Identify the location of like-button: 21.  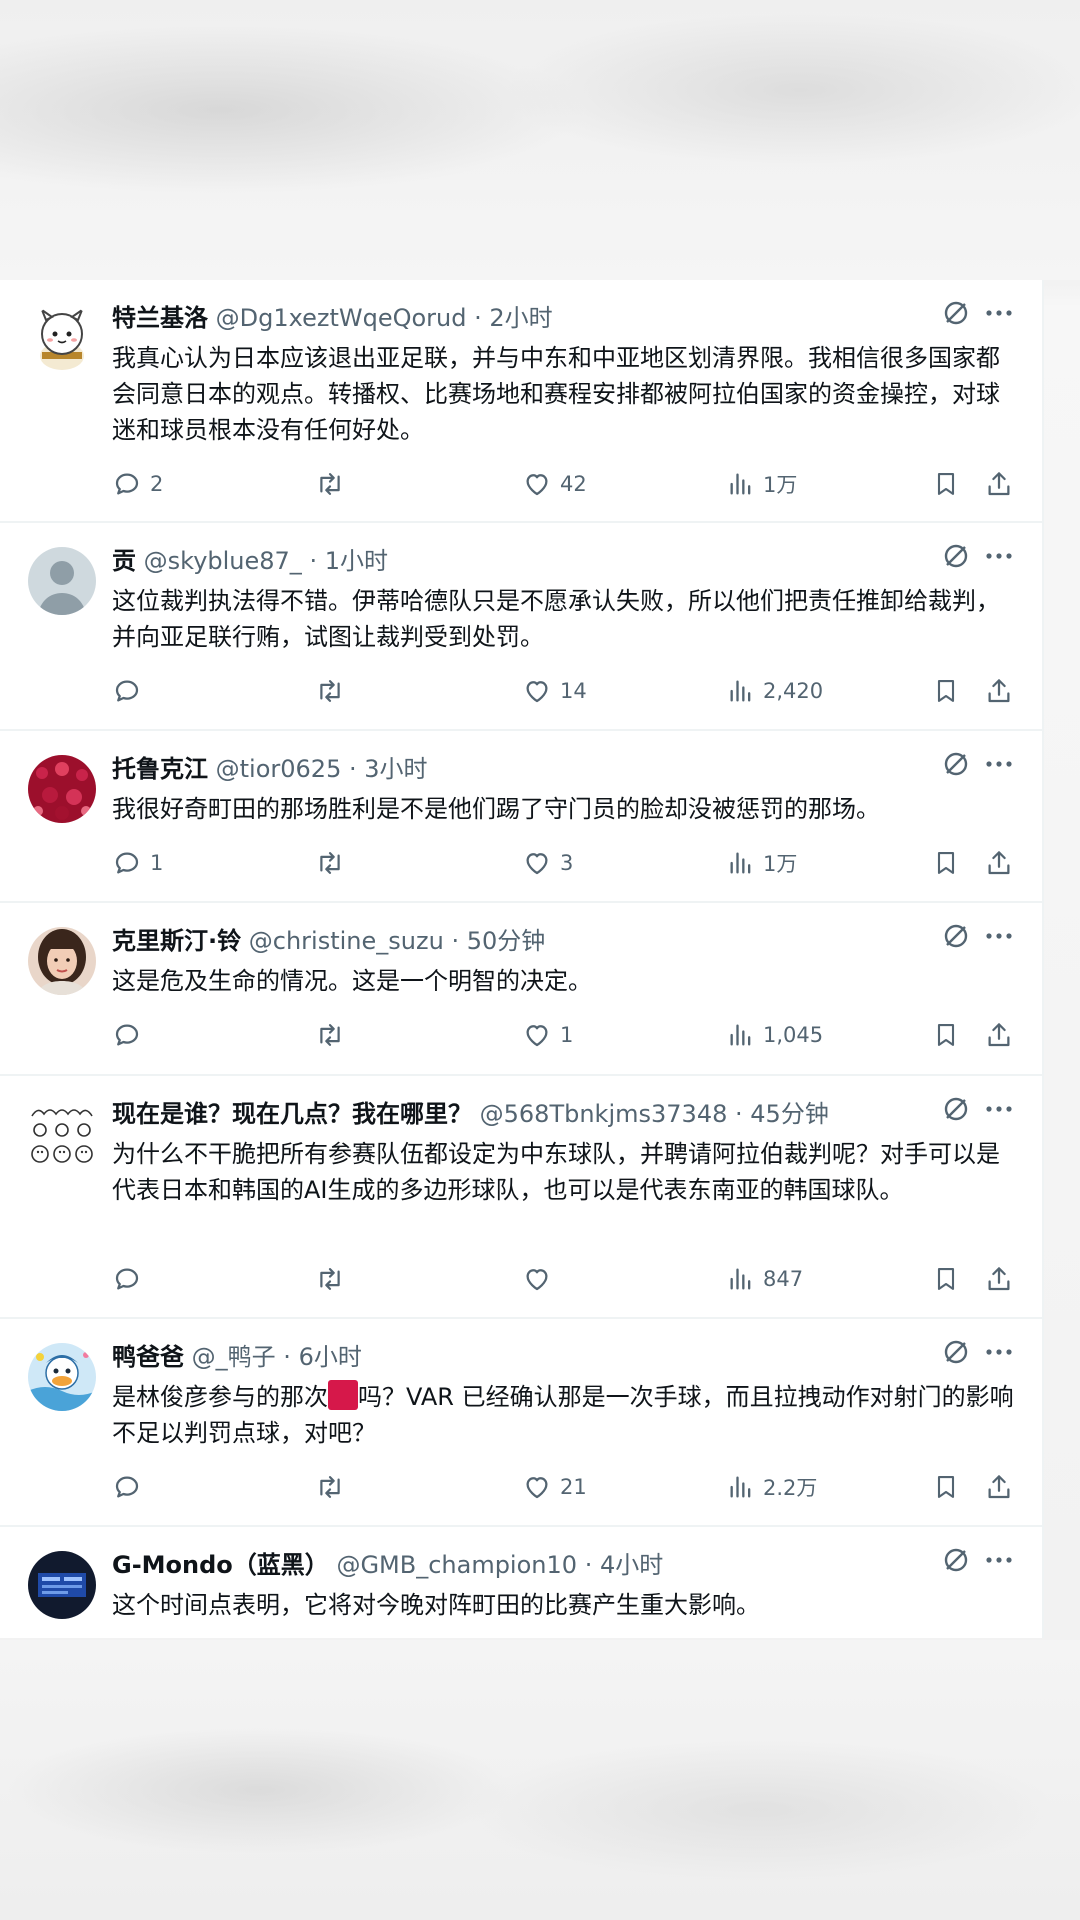
(554, 1487).